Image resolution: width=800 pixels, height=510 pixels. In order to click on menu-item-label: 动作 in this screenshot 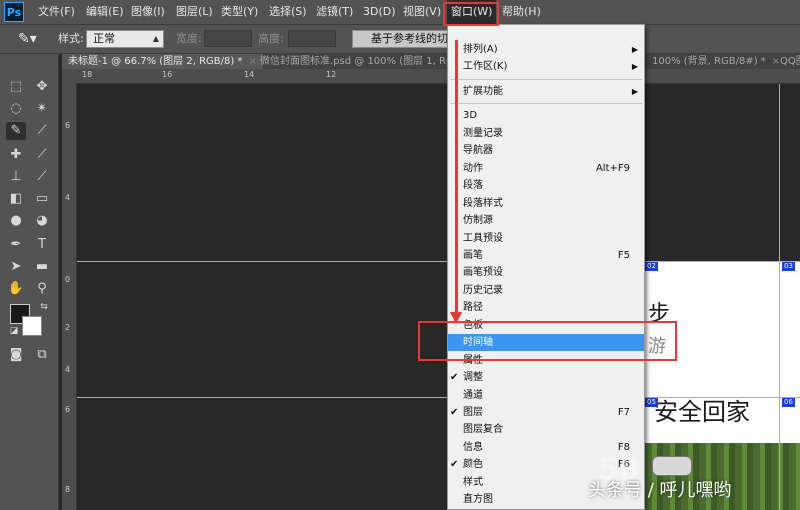, I will do `click(473, 168)`.